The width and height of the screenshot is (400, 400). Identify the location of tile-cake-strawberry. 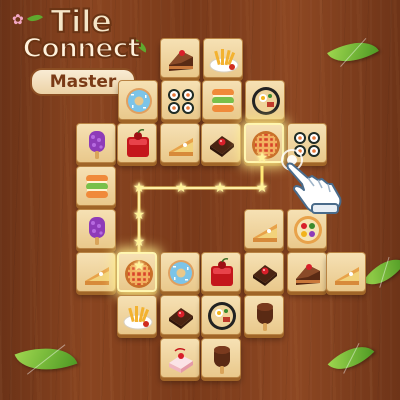
(180, 358).